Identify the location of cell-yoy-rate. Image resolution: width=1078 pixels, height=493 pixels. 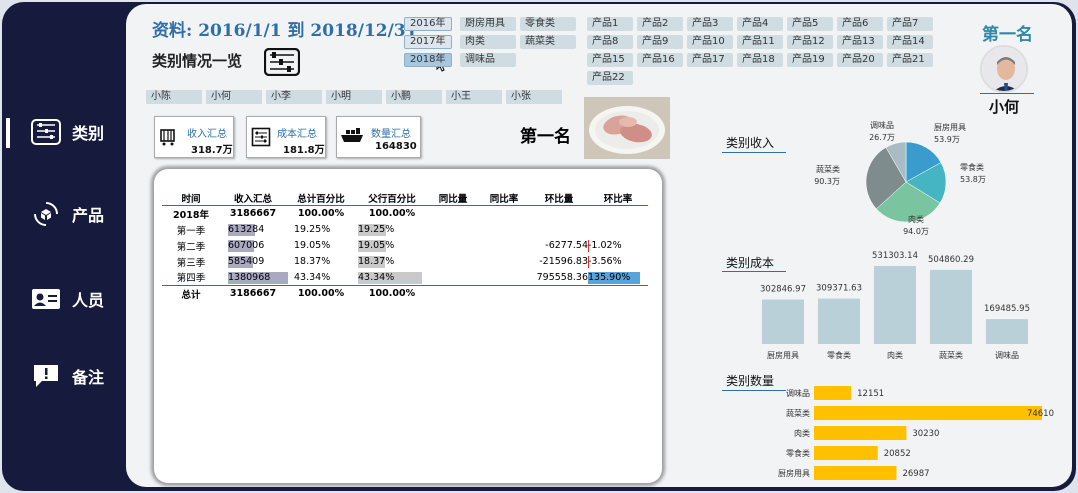
(504, 230).